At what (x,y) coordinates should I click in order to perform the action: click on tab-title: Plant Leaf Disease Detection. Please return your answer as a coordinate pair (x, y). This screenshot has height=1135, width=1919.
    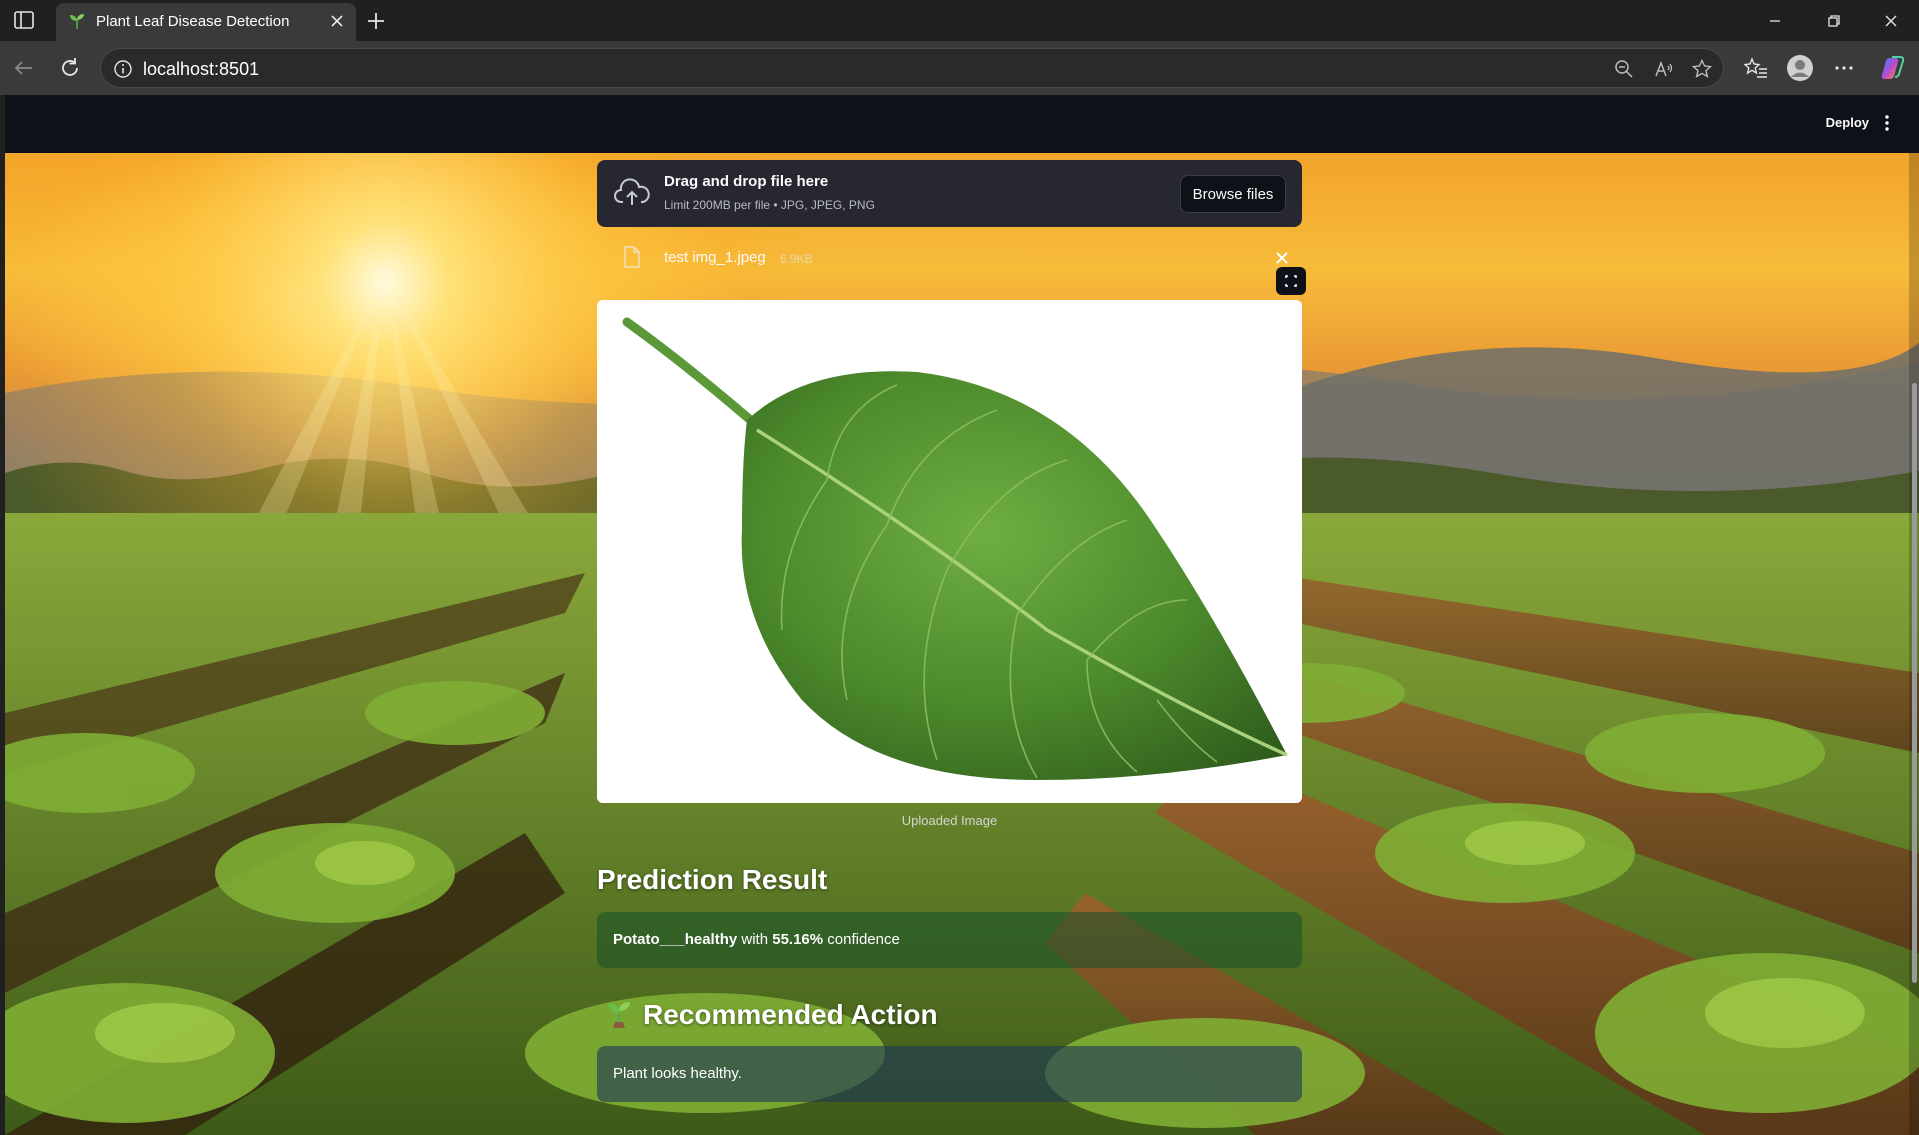
    Looking at the image, I should click on (193, 21).